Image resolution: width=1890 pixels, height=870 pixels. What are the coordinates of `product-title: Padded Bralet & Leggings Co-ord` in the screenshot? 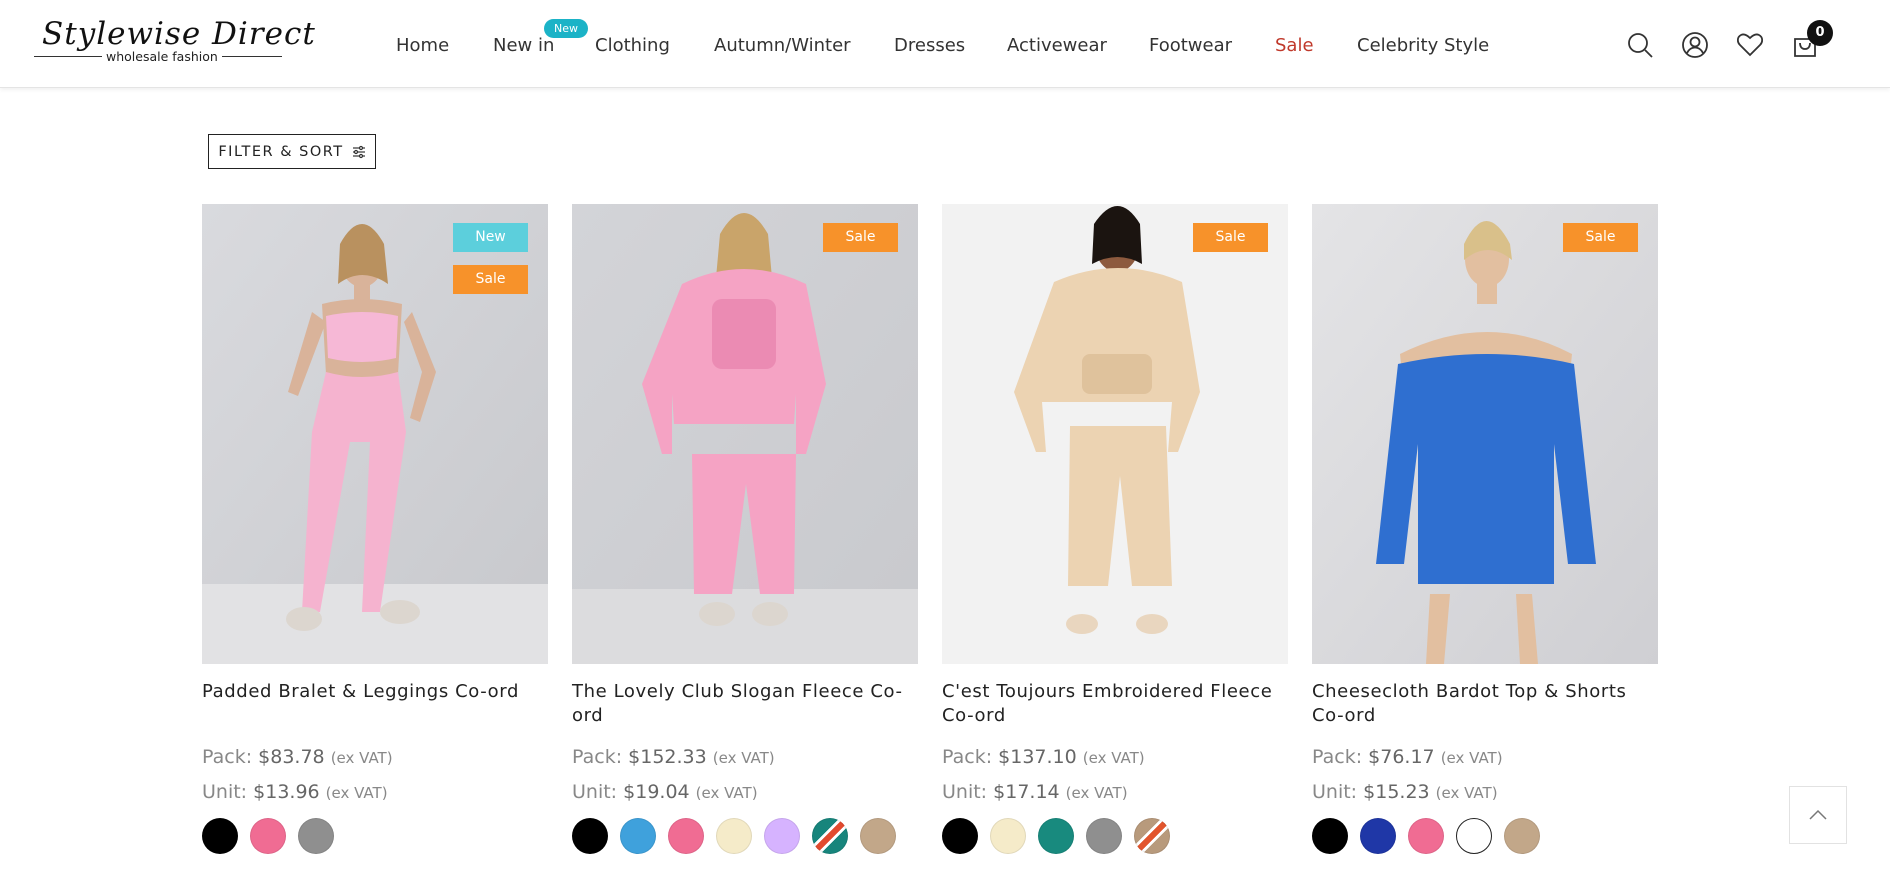 It's located at (375, 692).